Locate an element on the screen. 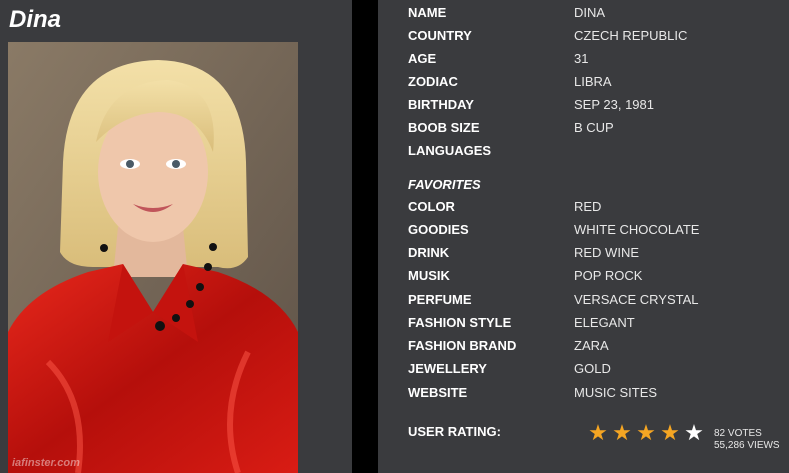 This screenshot has width=789, height=473. favorite-row-fashion-style: FASHION STYLE ELEGANT is located at coordinates (598, 325).